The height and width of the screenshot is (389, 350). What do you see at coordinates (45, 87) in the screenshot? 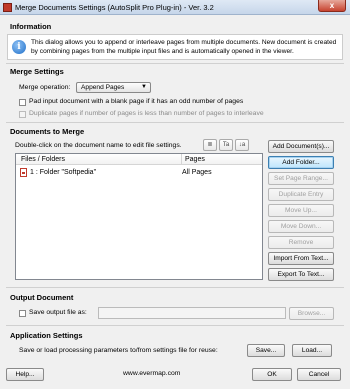
I see `merge-operation-label: Merge operation:` at bounding box center [45, 87].